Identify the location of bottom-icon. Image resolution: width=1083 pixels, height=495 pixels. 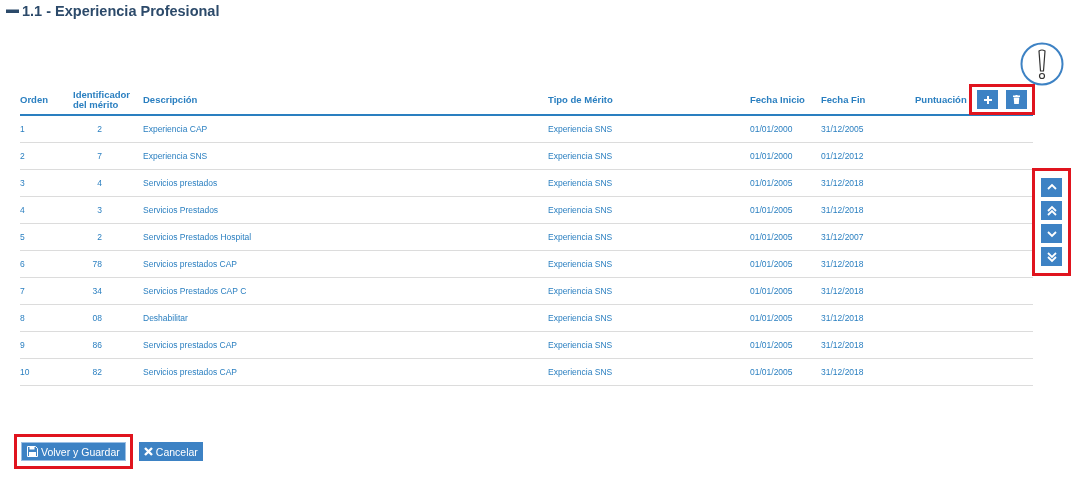
(1051, 256).